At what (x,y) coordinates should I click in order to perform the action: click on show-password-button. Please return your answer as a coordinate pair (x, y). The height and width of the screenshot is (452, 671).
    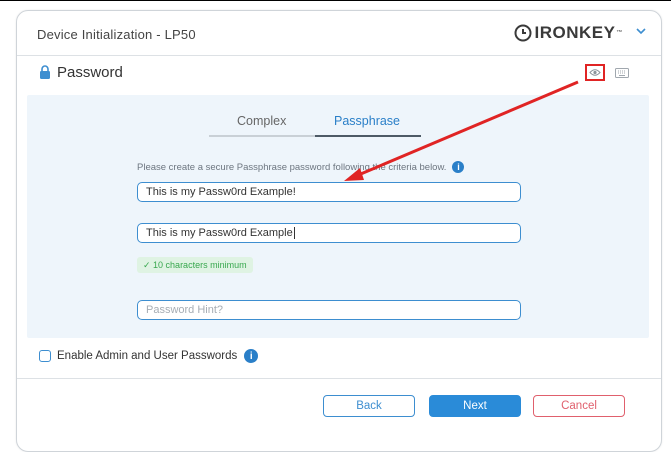
    Looking at the image, I should click on (595, 72).